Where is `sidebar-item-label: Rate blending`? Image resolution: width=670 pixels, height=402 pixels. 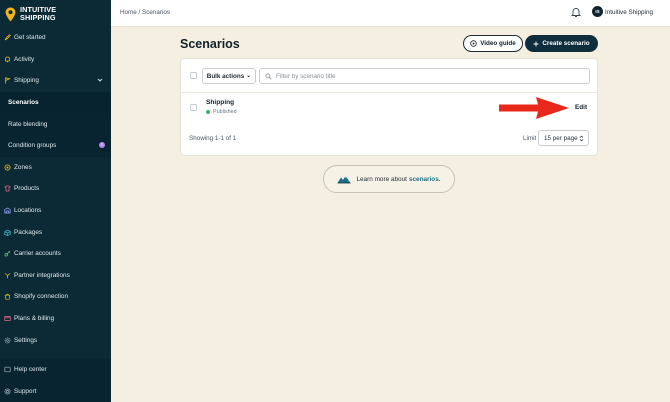
sidebar-item-label: Rate blending is located at coordinates (28, 124).